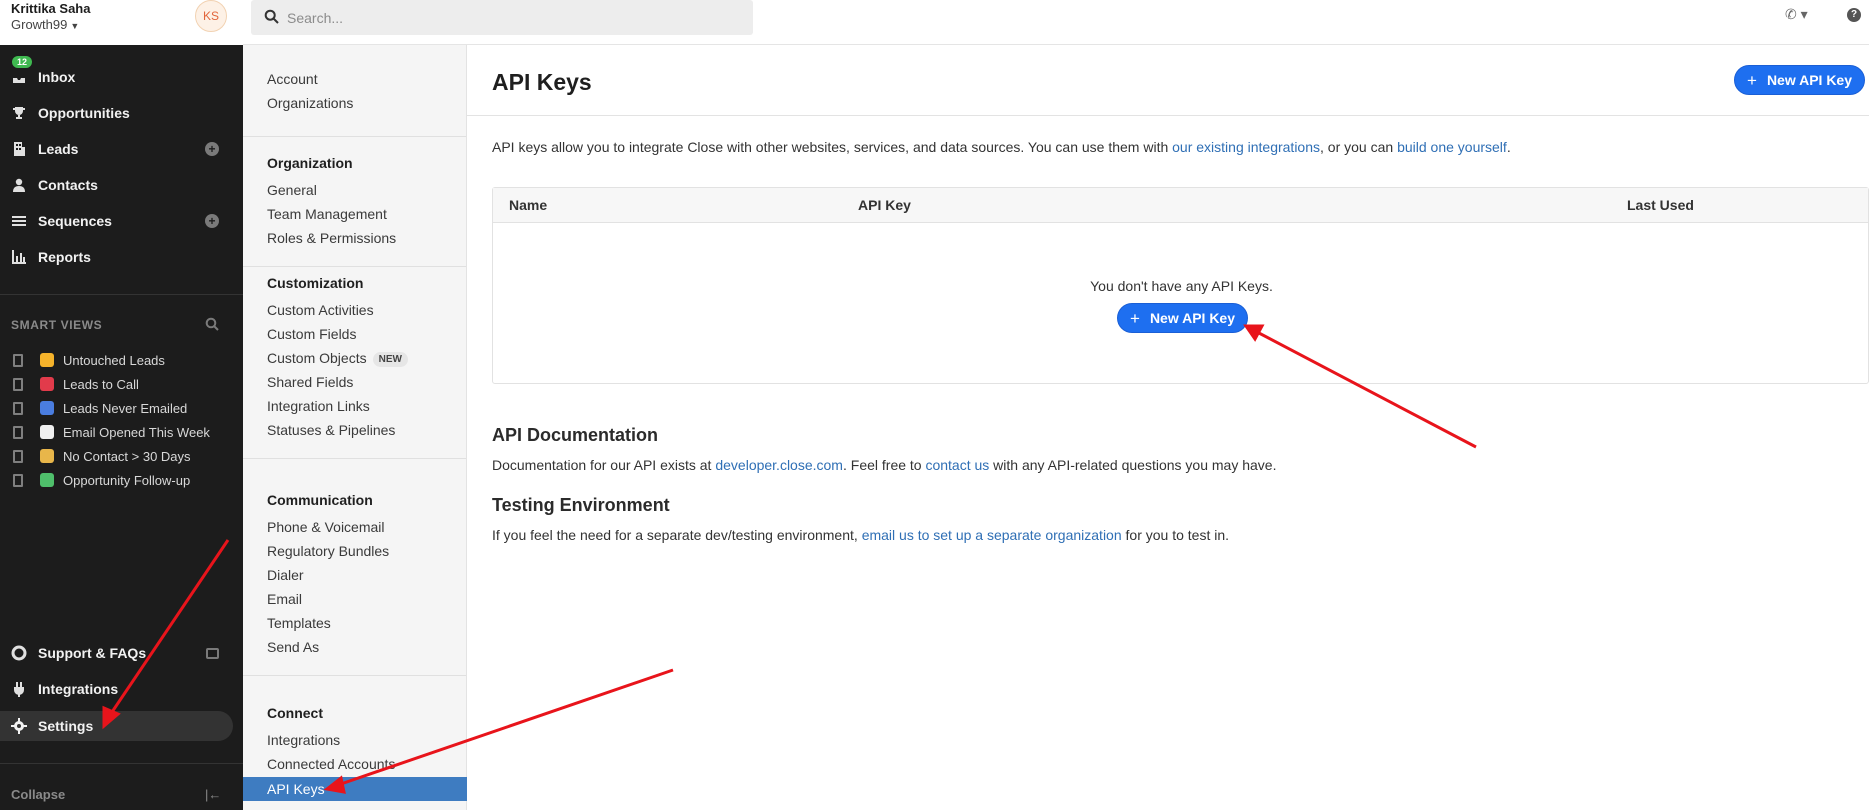 This screenshot has height=810, width=1869. I want to click on nav-settings-label: Settings, so click(66, 726).